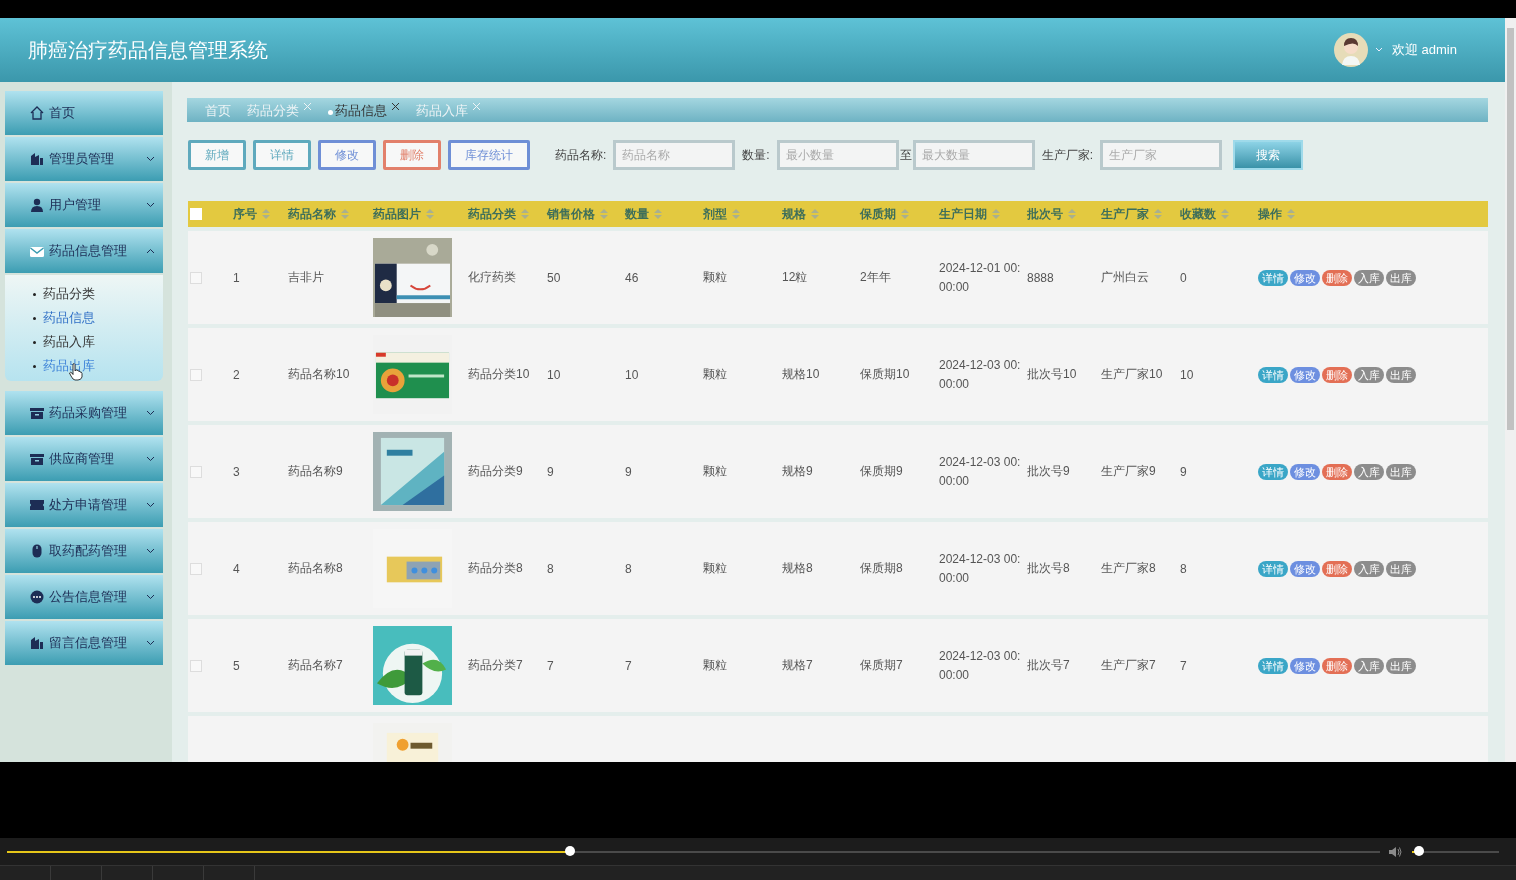  Describe the element at coordinates (84, 505) in the screenshot. I see `menu-item: 处方申请管理` at that location.